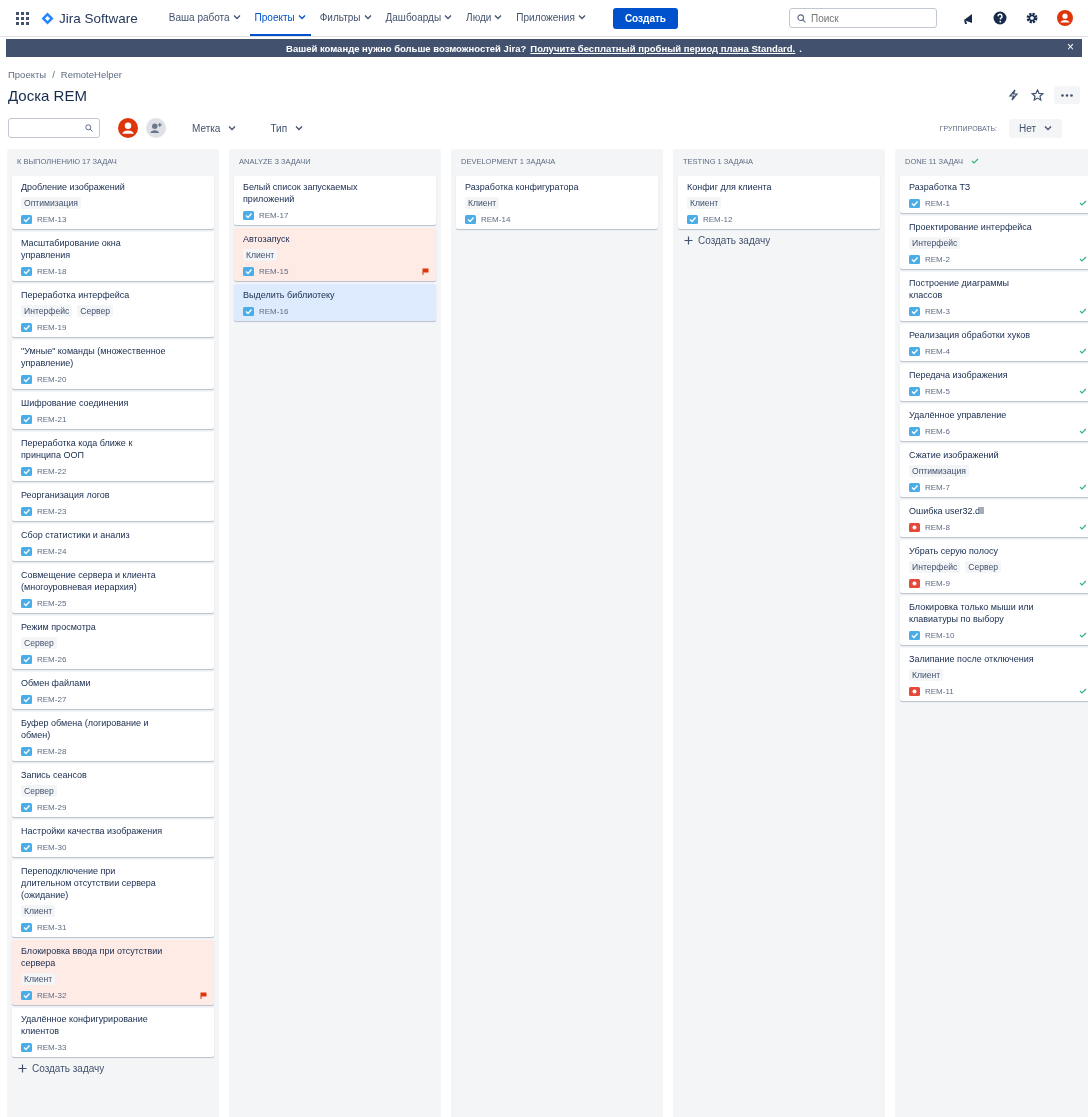  What do you see at coordinates (113, 202) in the screenshot?
I see `issue-card: Дробление изображений Оптимизация REM-13` at bounding box center [113, 202].